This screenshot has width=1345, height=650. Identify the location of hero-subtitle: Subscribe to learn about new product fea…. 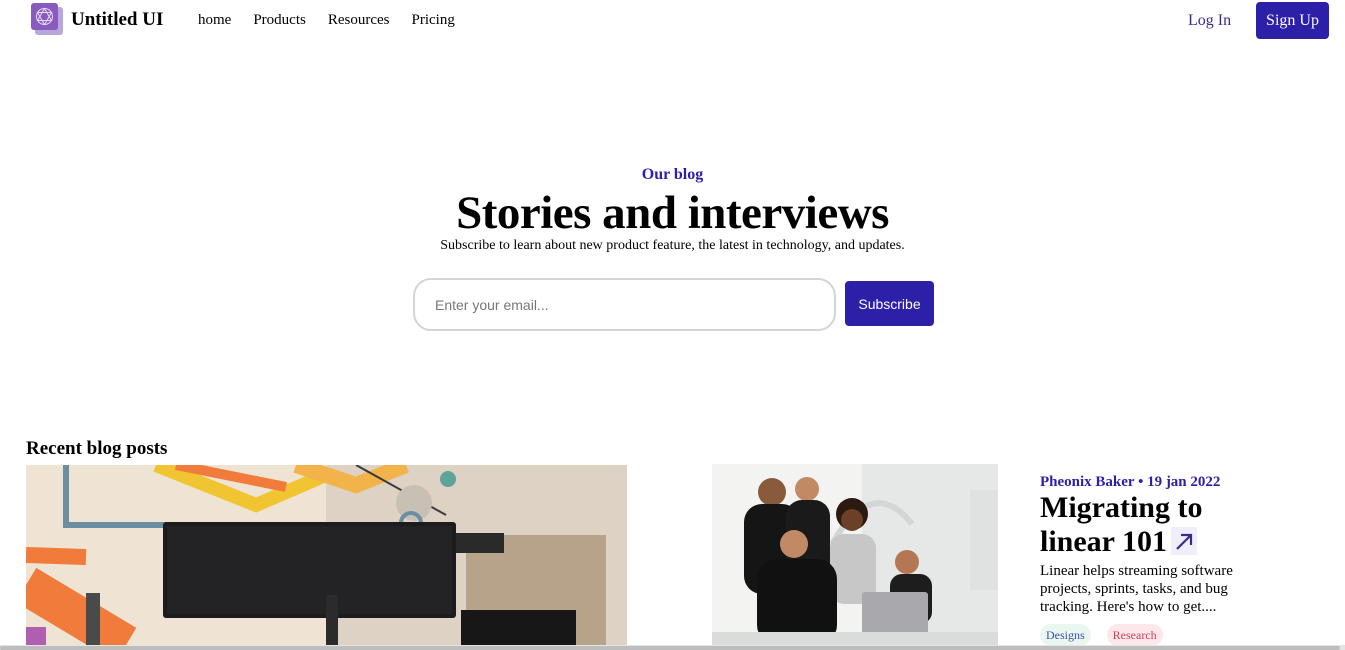
(672, 245).